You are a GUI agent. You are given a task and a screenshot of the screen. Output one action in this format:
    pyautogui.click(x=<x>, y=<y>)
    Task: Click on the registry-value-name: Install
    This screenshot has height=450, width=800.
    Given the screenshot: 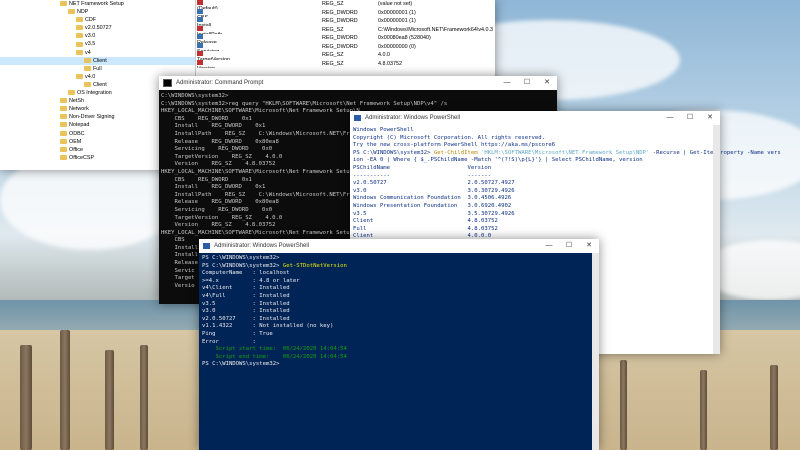 What is the action you would take?
    pyautogui.click(x=259, y=21)
    